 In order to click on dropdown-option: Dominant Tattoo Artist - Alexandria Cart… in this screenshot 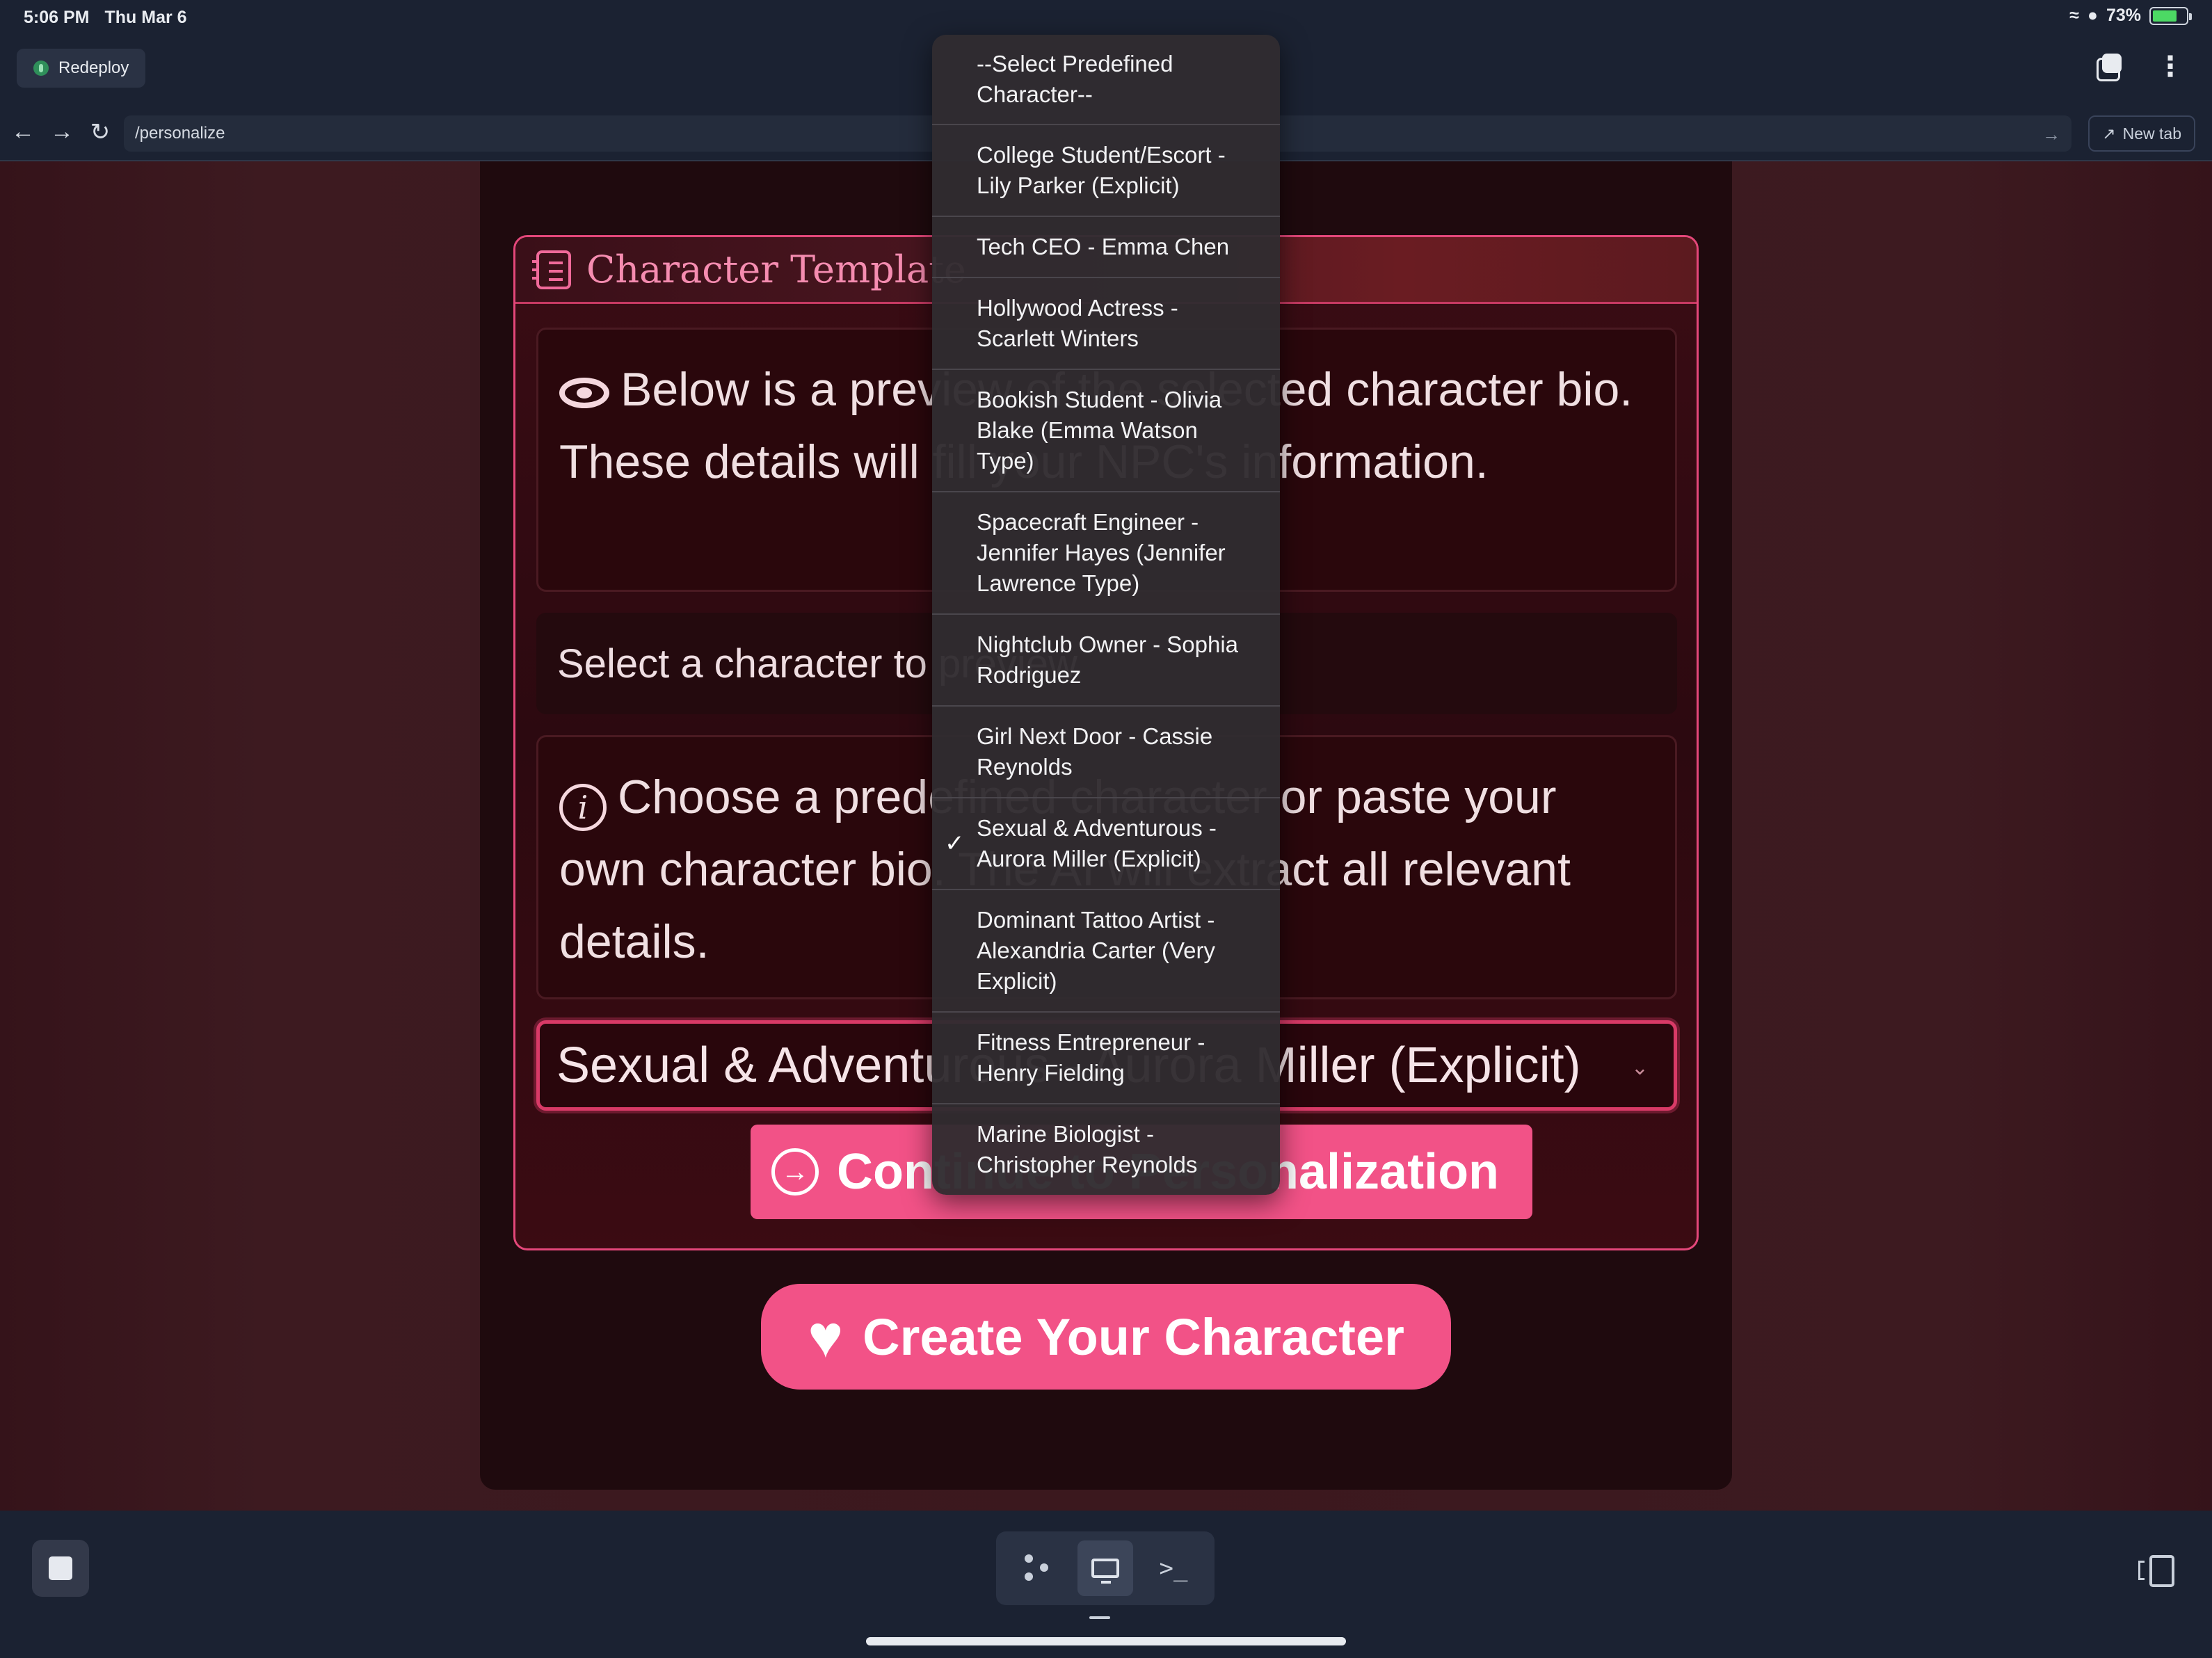, I will do `click(1106, 951)`.